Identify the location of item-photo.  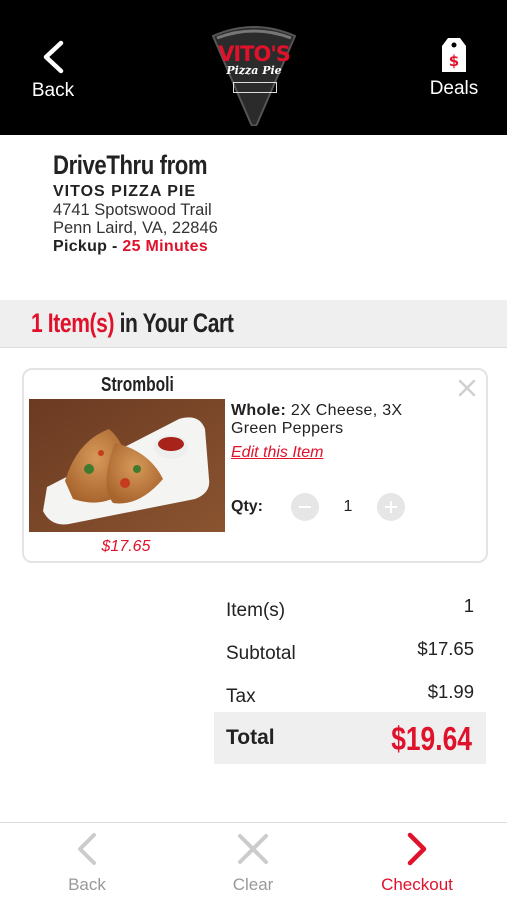
(127, 465).